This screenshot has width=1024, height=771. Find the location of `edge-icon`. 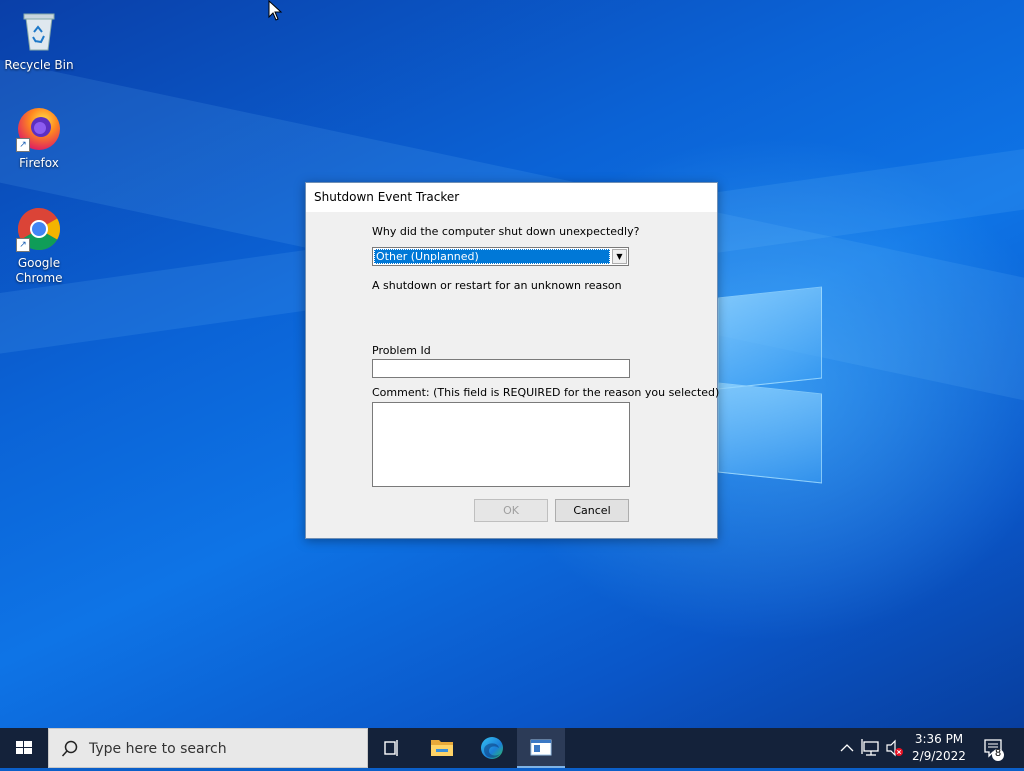

edge-icon is located at coordinates (492, 748).